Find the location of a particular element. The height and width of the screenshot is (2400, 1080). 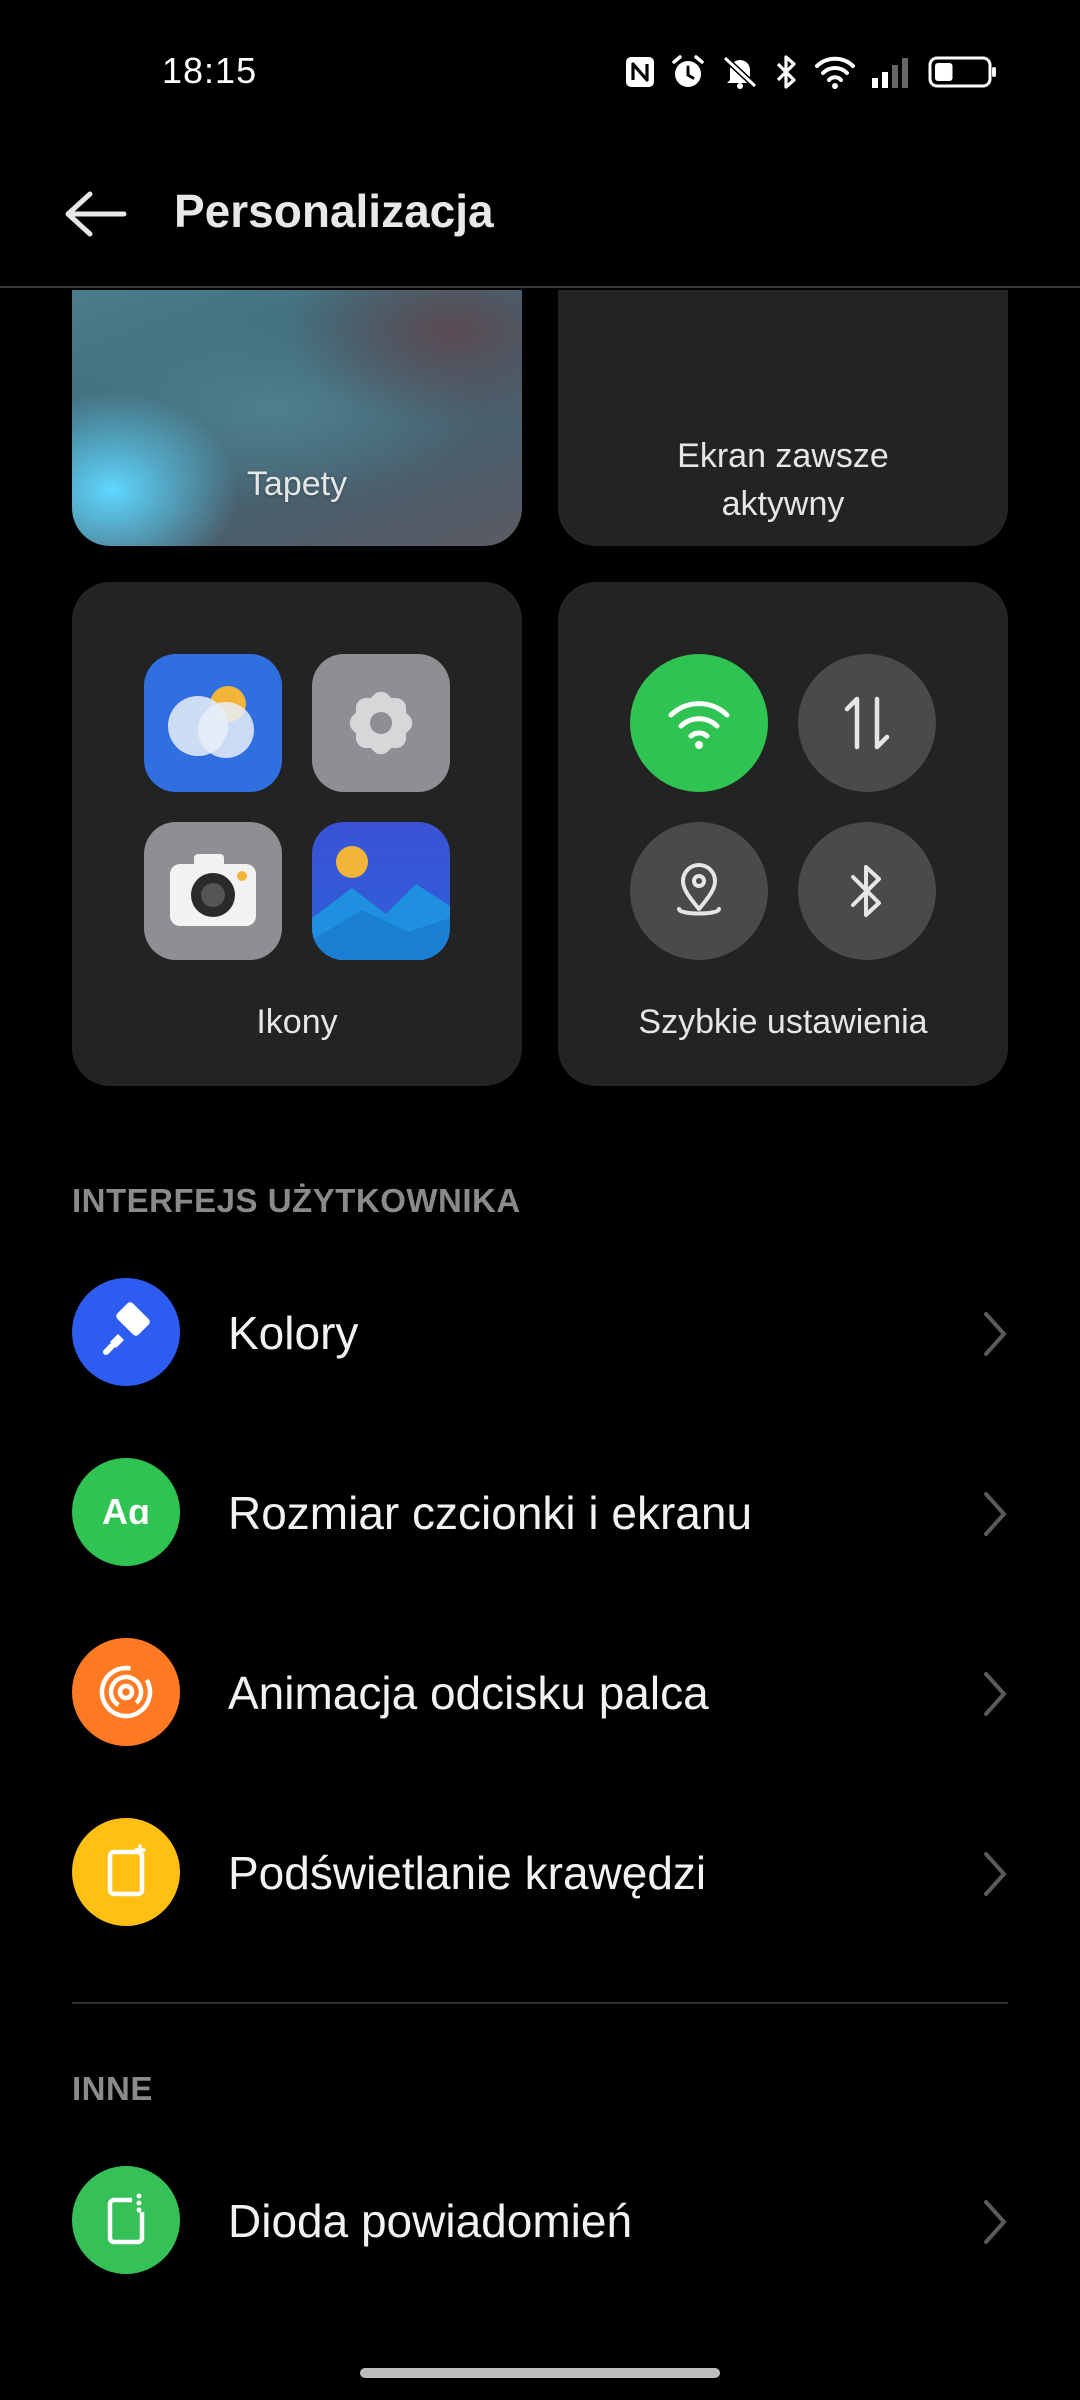

font-size-icon: Aɑ is located at coordinates (126, 1512).